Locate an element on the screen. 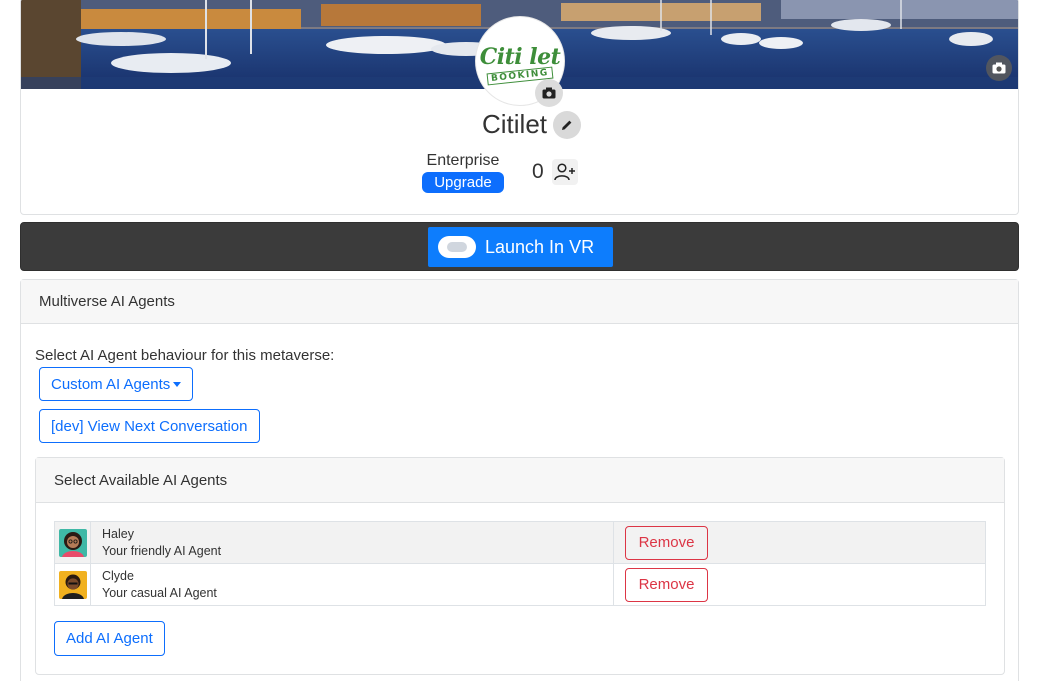 This screenshot has width=1047, height=681. change-logo-camera-icon is located at coordinates (549, 93).